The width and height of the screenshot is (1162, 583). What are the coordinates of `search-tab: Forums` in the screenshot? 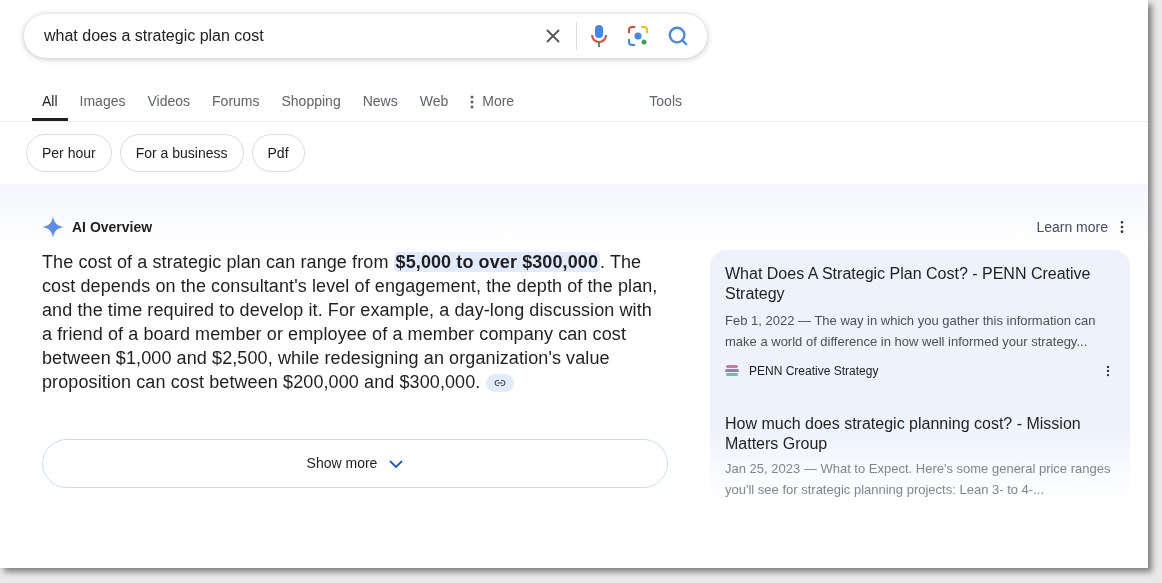 It's located at (236, 103).